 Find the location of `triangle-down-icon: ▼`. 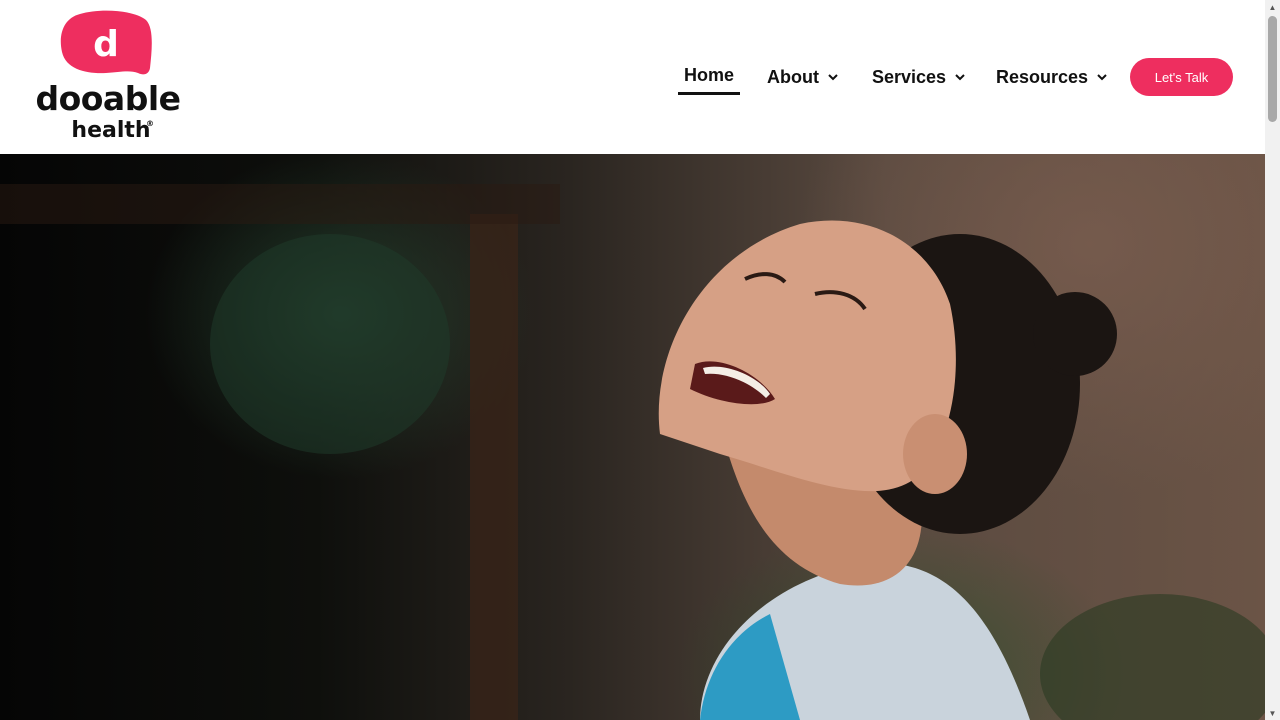

triangle-down-icon: ▼ is located at coordinates (1272, 713).